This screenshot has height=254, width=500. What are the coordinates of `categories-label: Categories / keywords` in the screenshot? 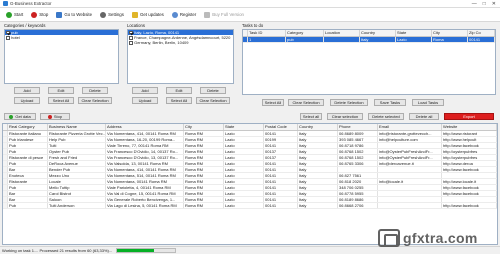 It's located at (25, 25).